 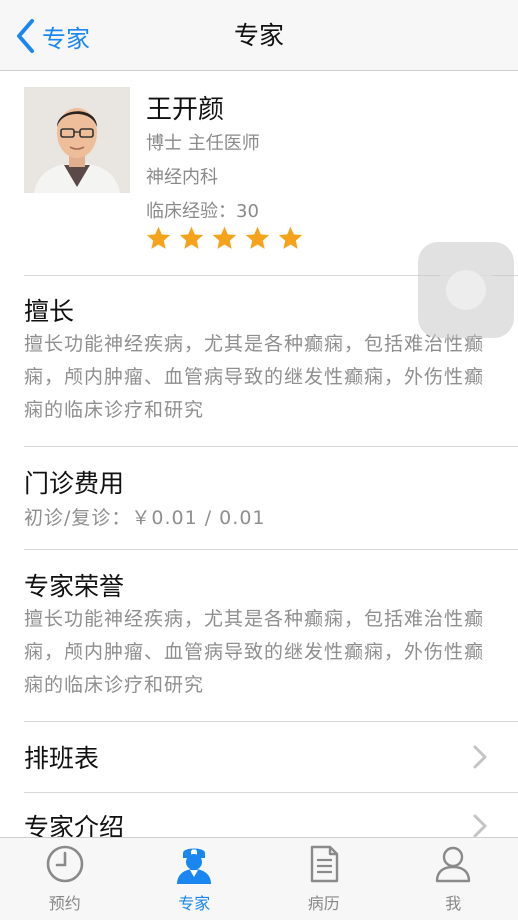 I want to click on tab-label: 预约, so click(x=64, y=903).